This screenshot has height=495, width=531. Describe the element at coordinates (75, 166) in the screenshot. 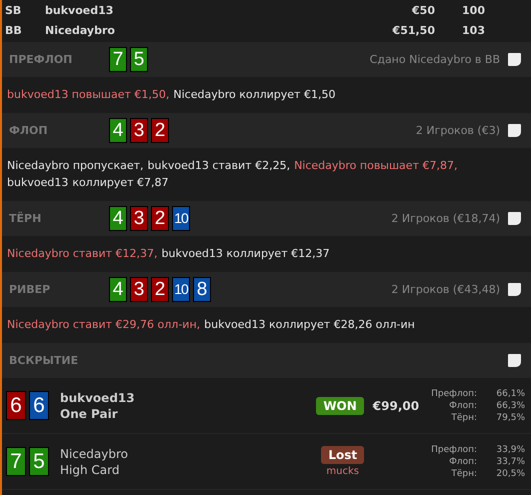

I see `action-text: Nicedaybro пропускает,` at that location.